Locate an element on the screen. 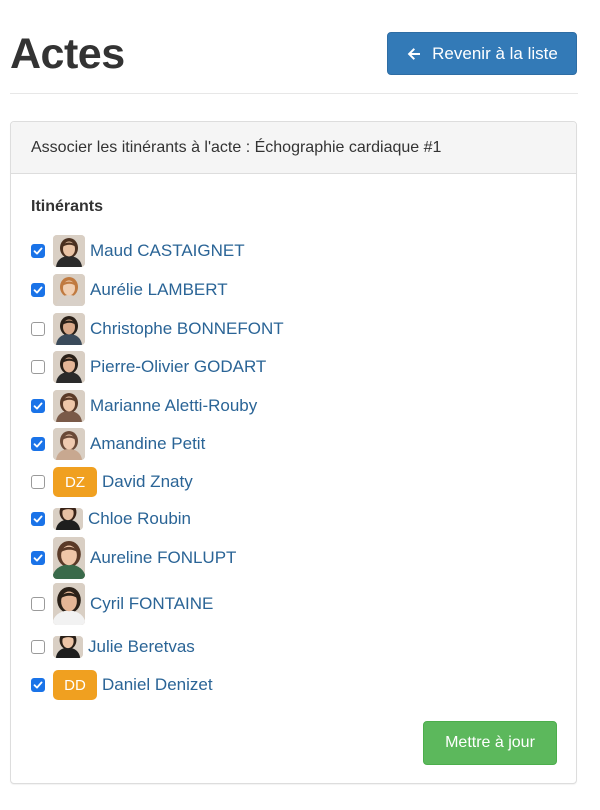 The image size is (600, 810). itinerant-row: Chloe Roubin is located at coordinates (111, 519).